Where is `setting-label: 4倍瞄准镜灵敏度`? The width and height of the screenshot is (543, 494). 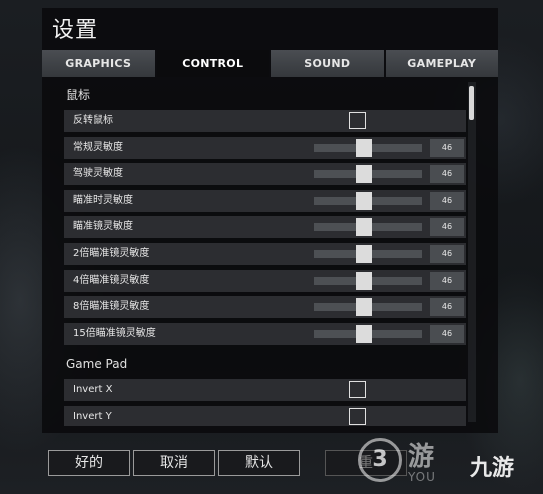 setting-label: 4倍瞄准镜灵敏度 is located at coordinates (111, 280).